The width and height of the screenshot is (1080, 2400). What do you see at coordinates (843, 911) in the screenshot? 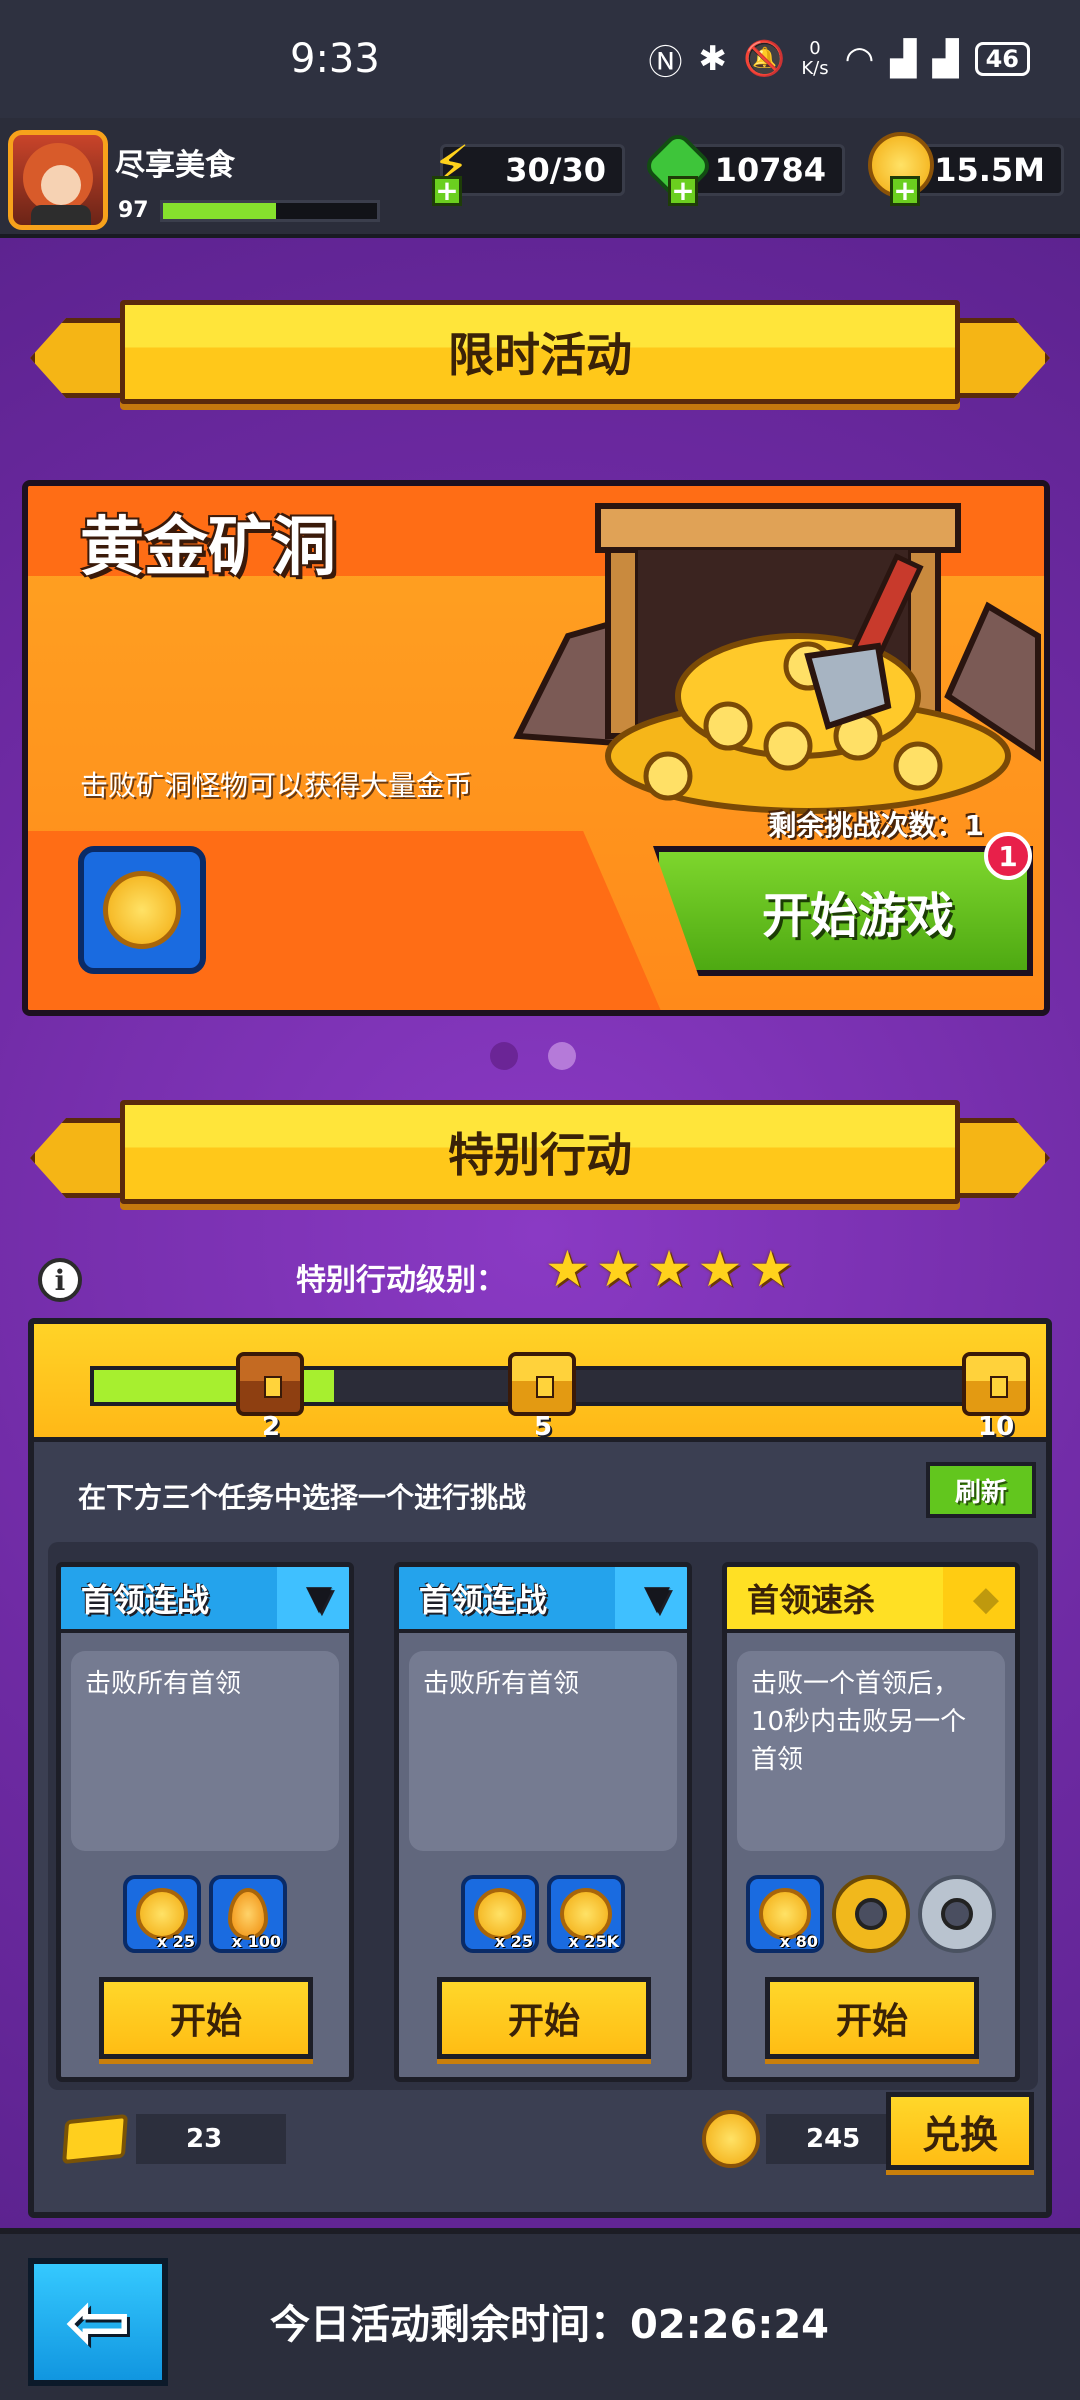
I see `start-game-button: 开始游戏` at bounding box center [843, 911].